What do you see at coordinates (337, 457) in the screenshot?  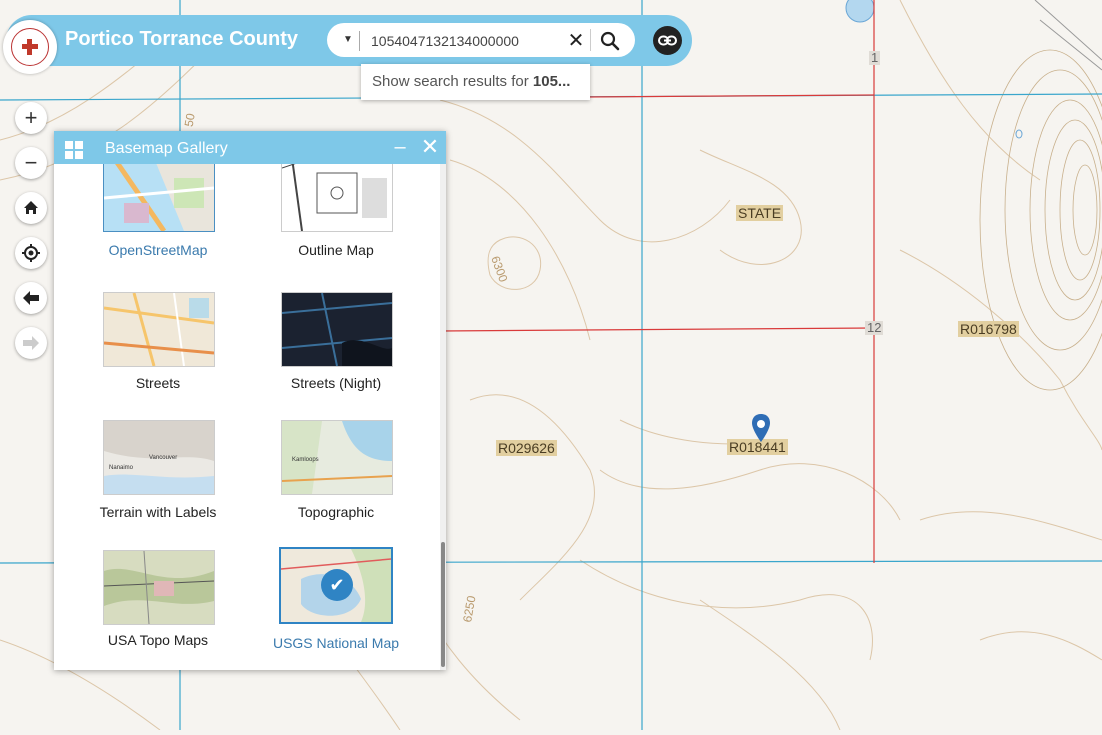 I see `basemap-thumbnail: Kamloops` at bounding box center [337, 457].